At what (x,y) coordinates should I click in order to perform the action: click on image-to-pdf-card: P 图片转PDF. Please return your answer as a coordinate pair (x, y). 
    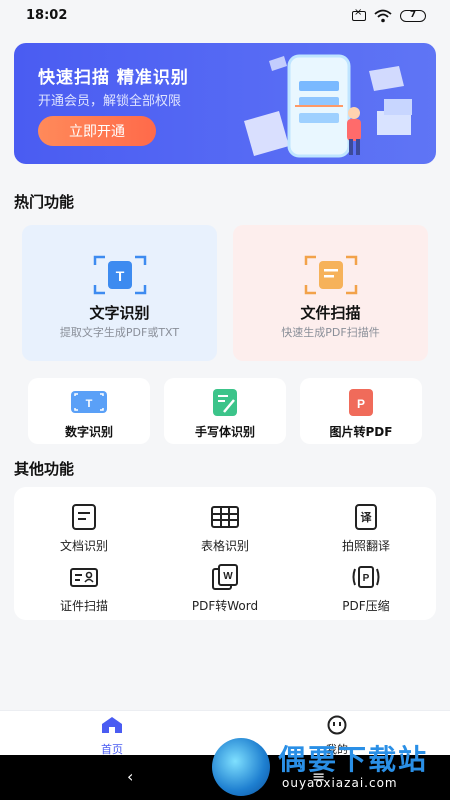
    Looking at the image, I should click on (361, 411).